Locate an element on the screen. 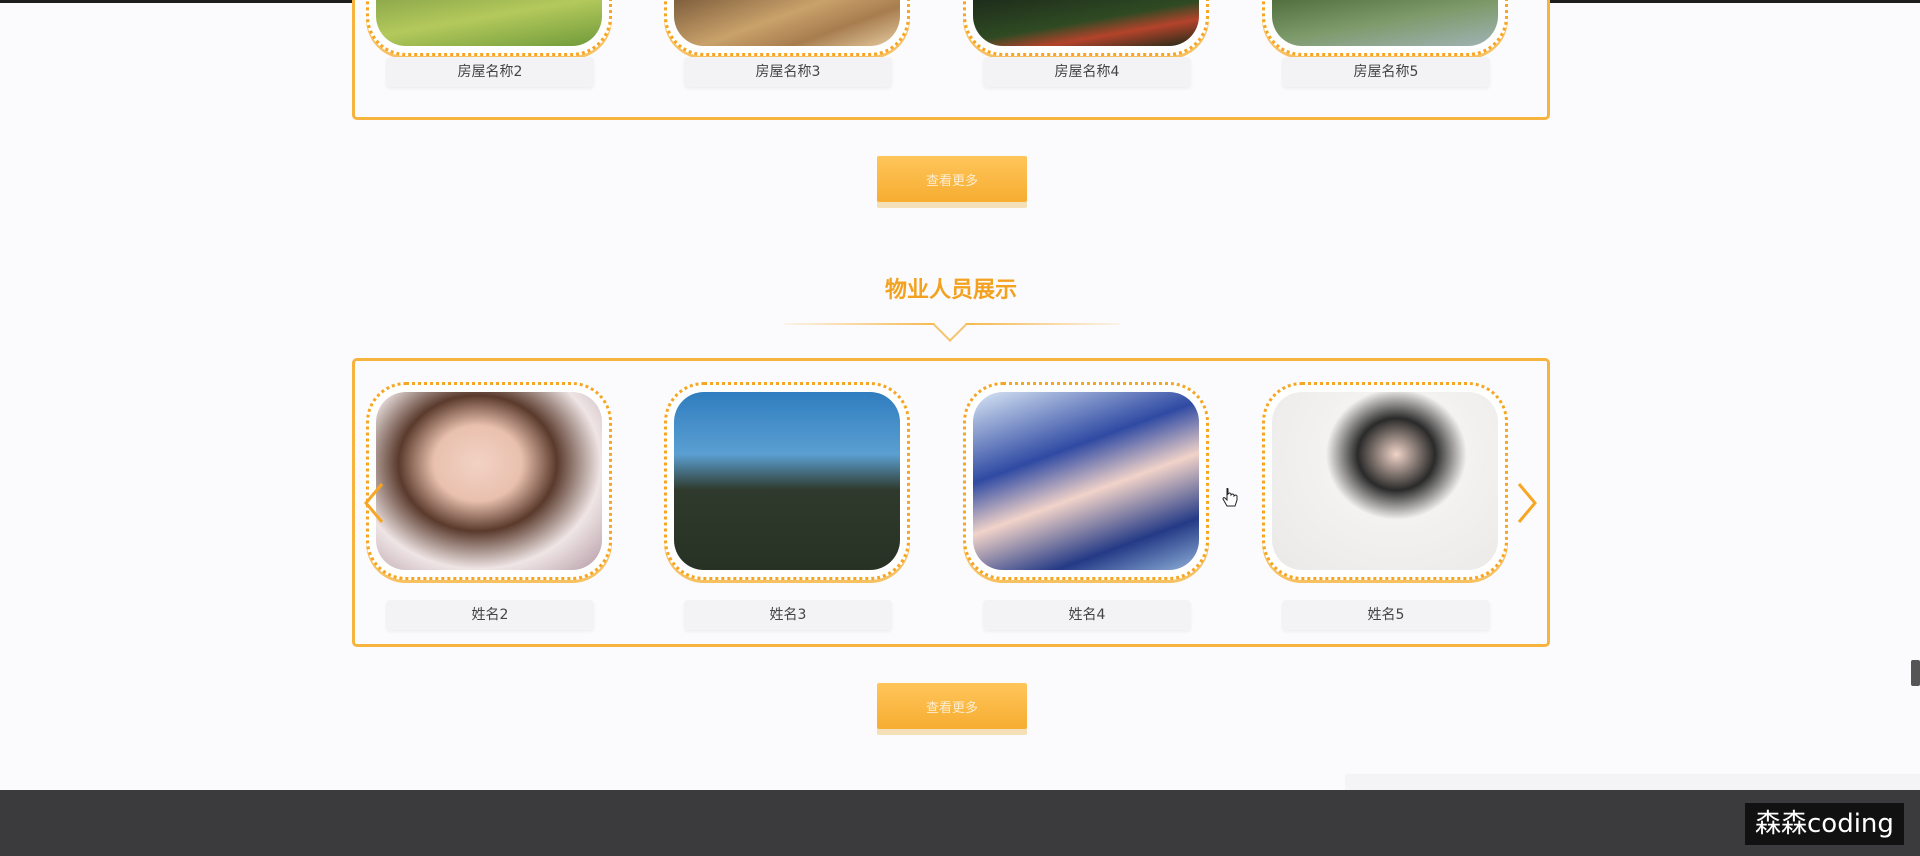  staff-card: 姓名3 is located at coordinates (789, 506).